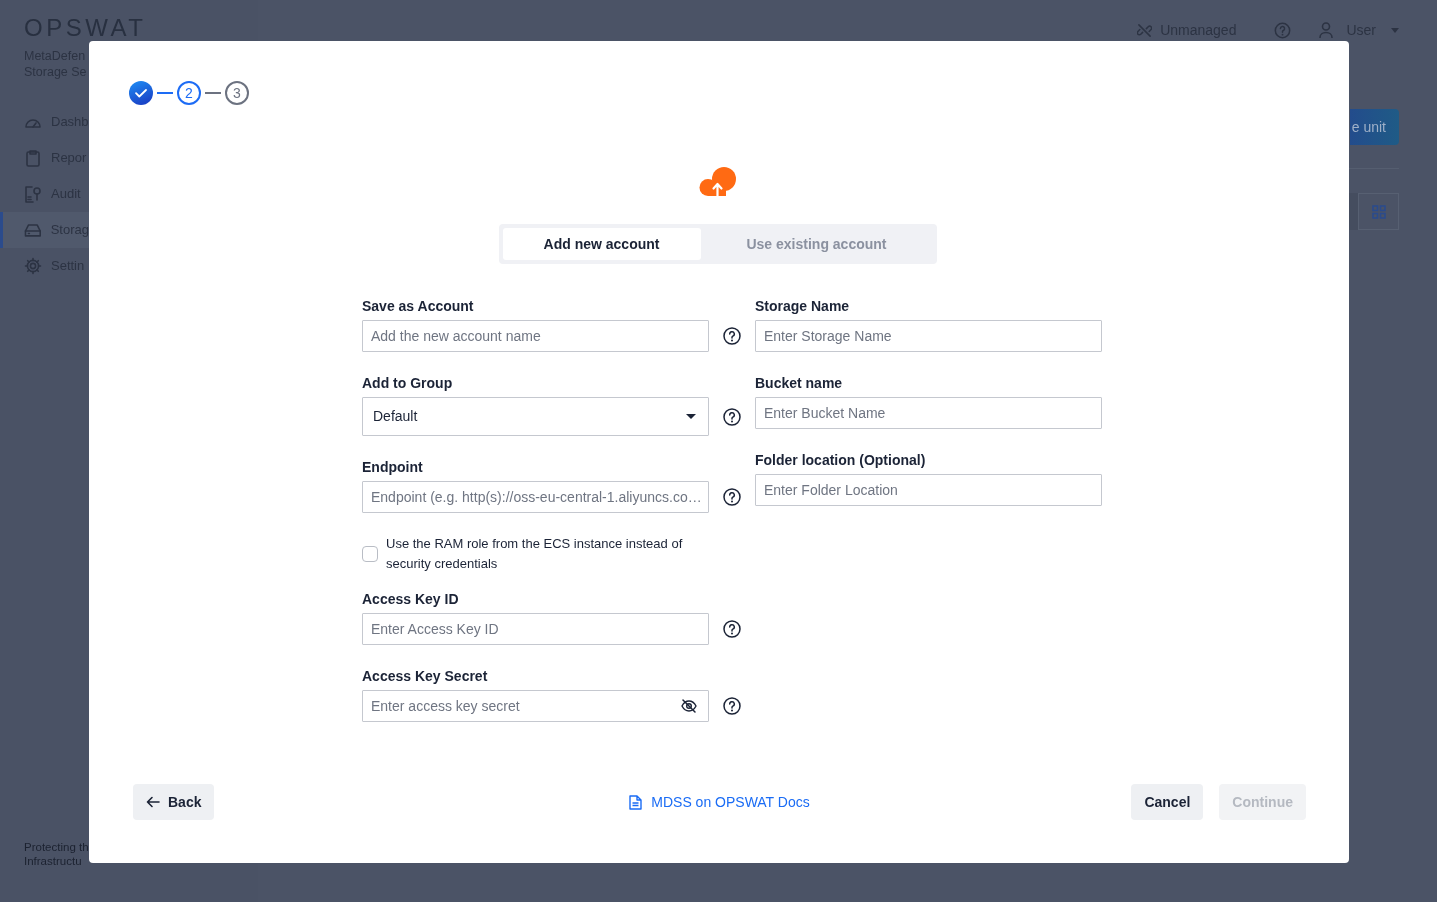  I want to click on checkbox, so click(370, 554).